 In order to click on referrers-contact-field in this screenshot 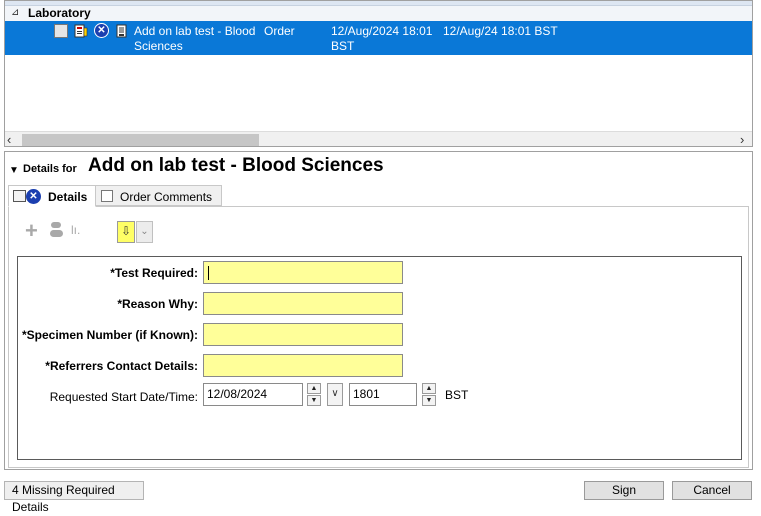, I will do `click(303, 365)`.